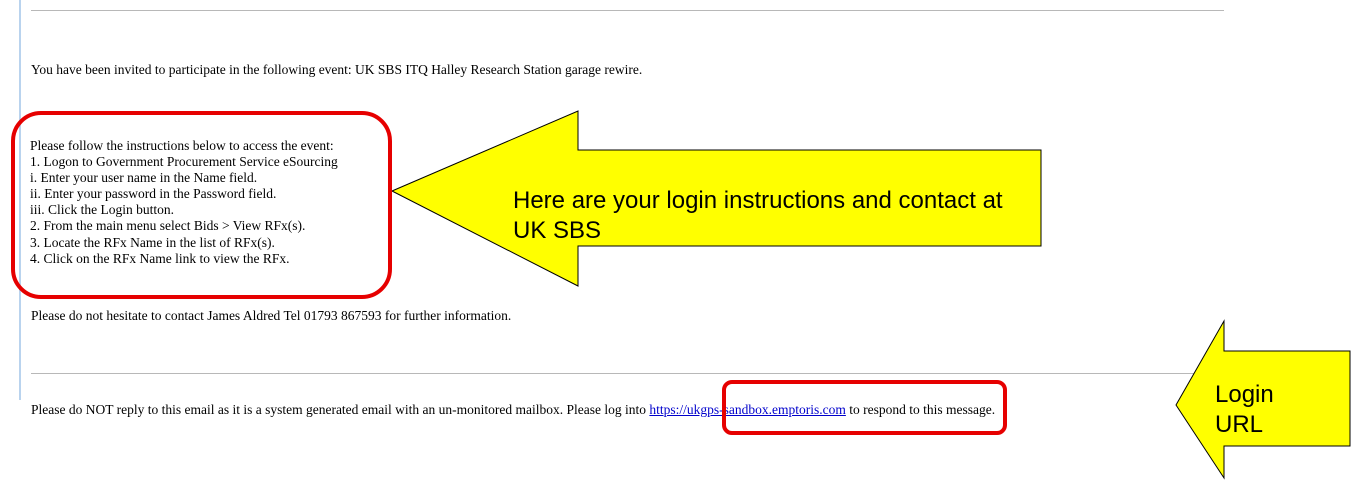 The width and height of the screenshot is (1371, 482). I want to click on url-highlight-box, so click(864, 407).